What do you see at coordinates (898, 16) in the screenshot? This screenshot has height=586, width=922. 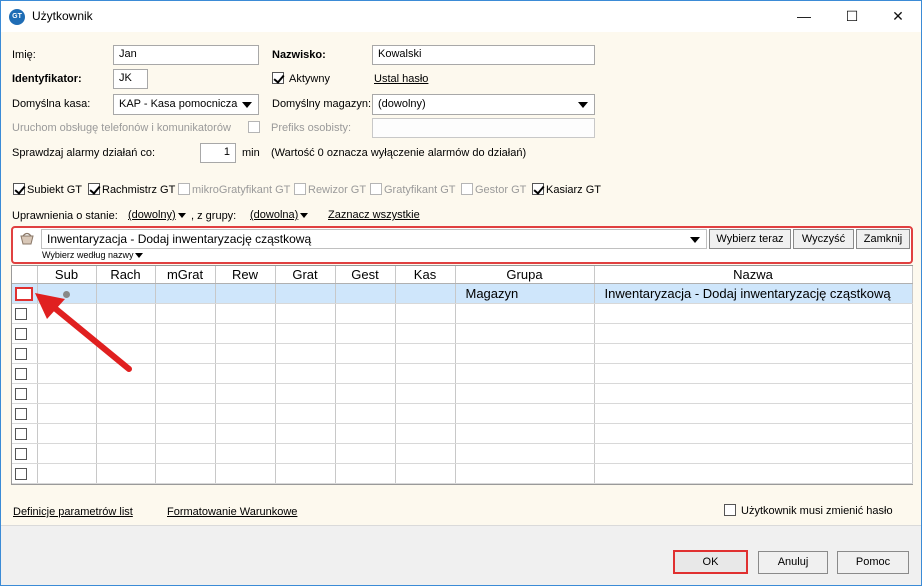 I see `close-button: ✕` at bounding box center [898, 16].